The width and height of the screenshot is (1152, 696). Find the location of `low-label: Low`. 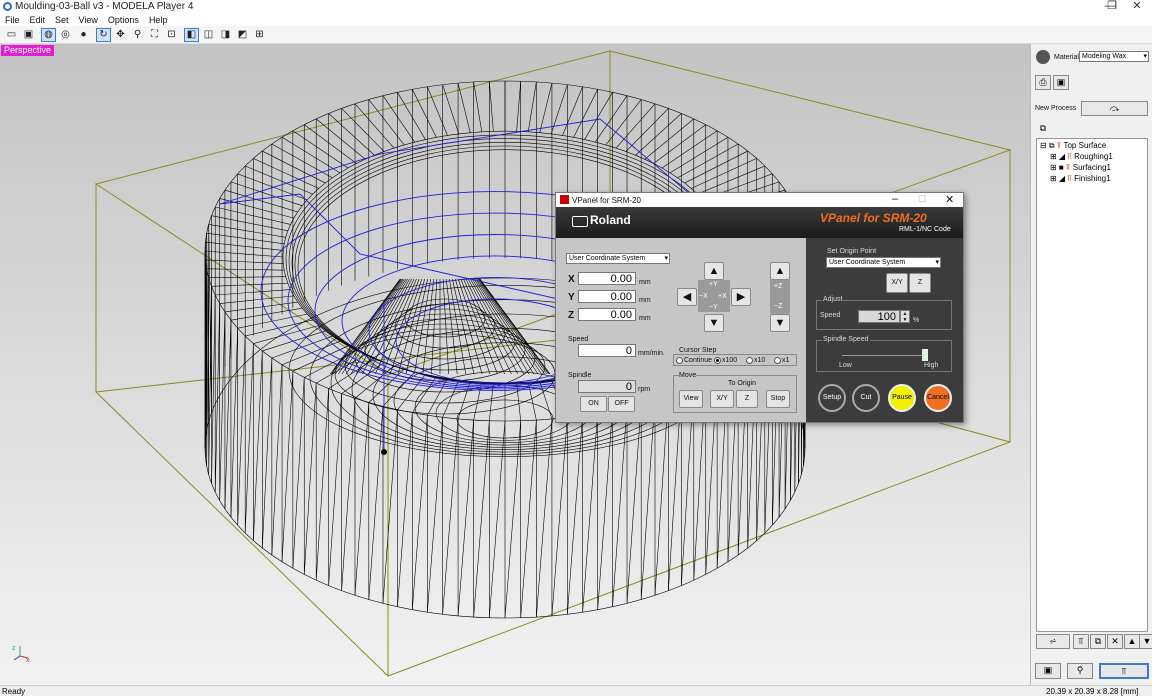

low-label: Low is located at coordinates (845, 365).